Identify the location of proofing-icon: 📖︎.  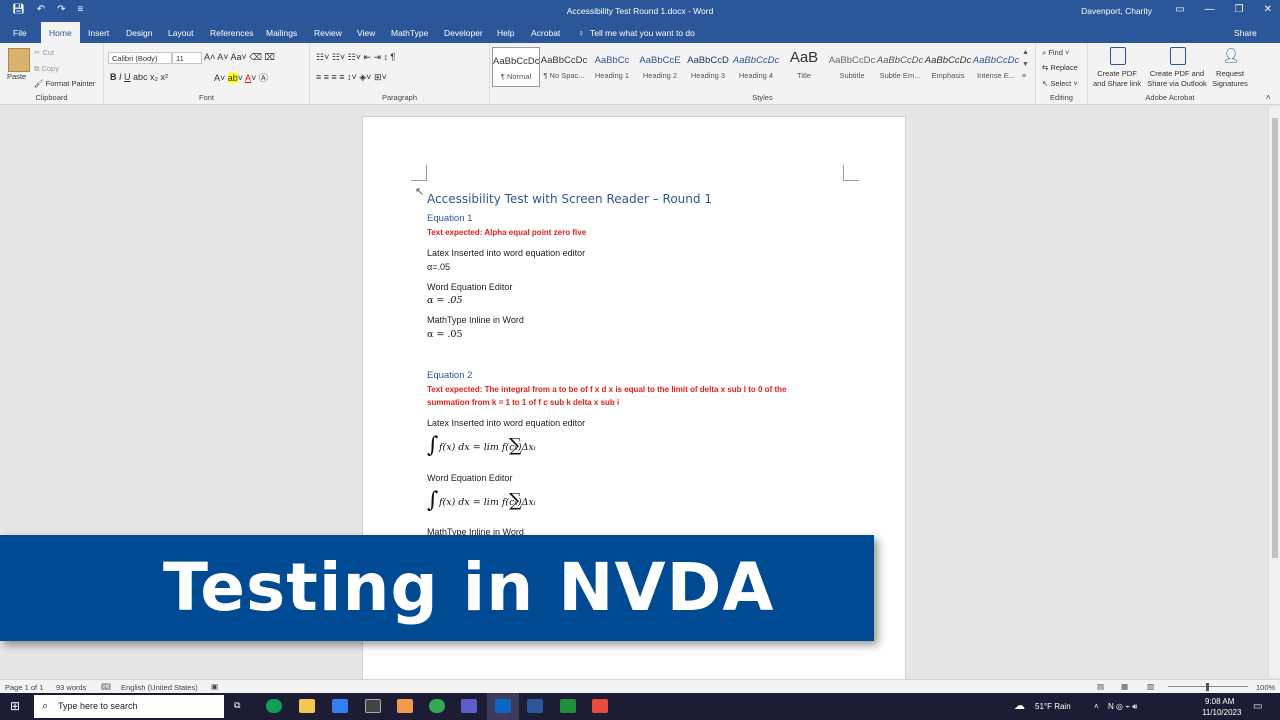
(106, 686).